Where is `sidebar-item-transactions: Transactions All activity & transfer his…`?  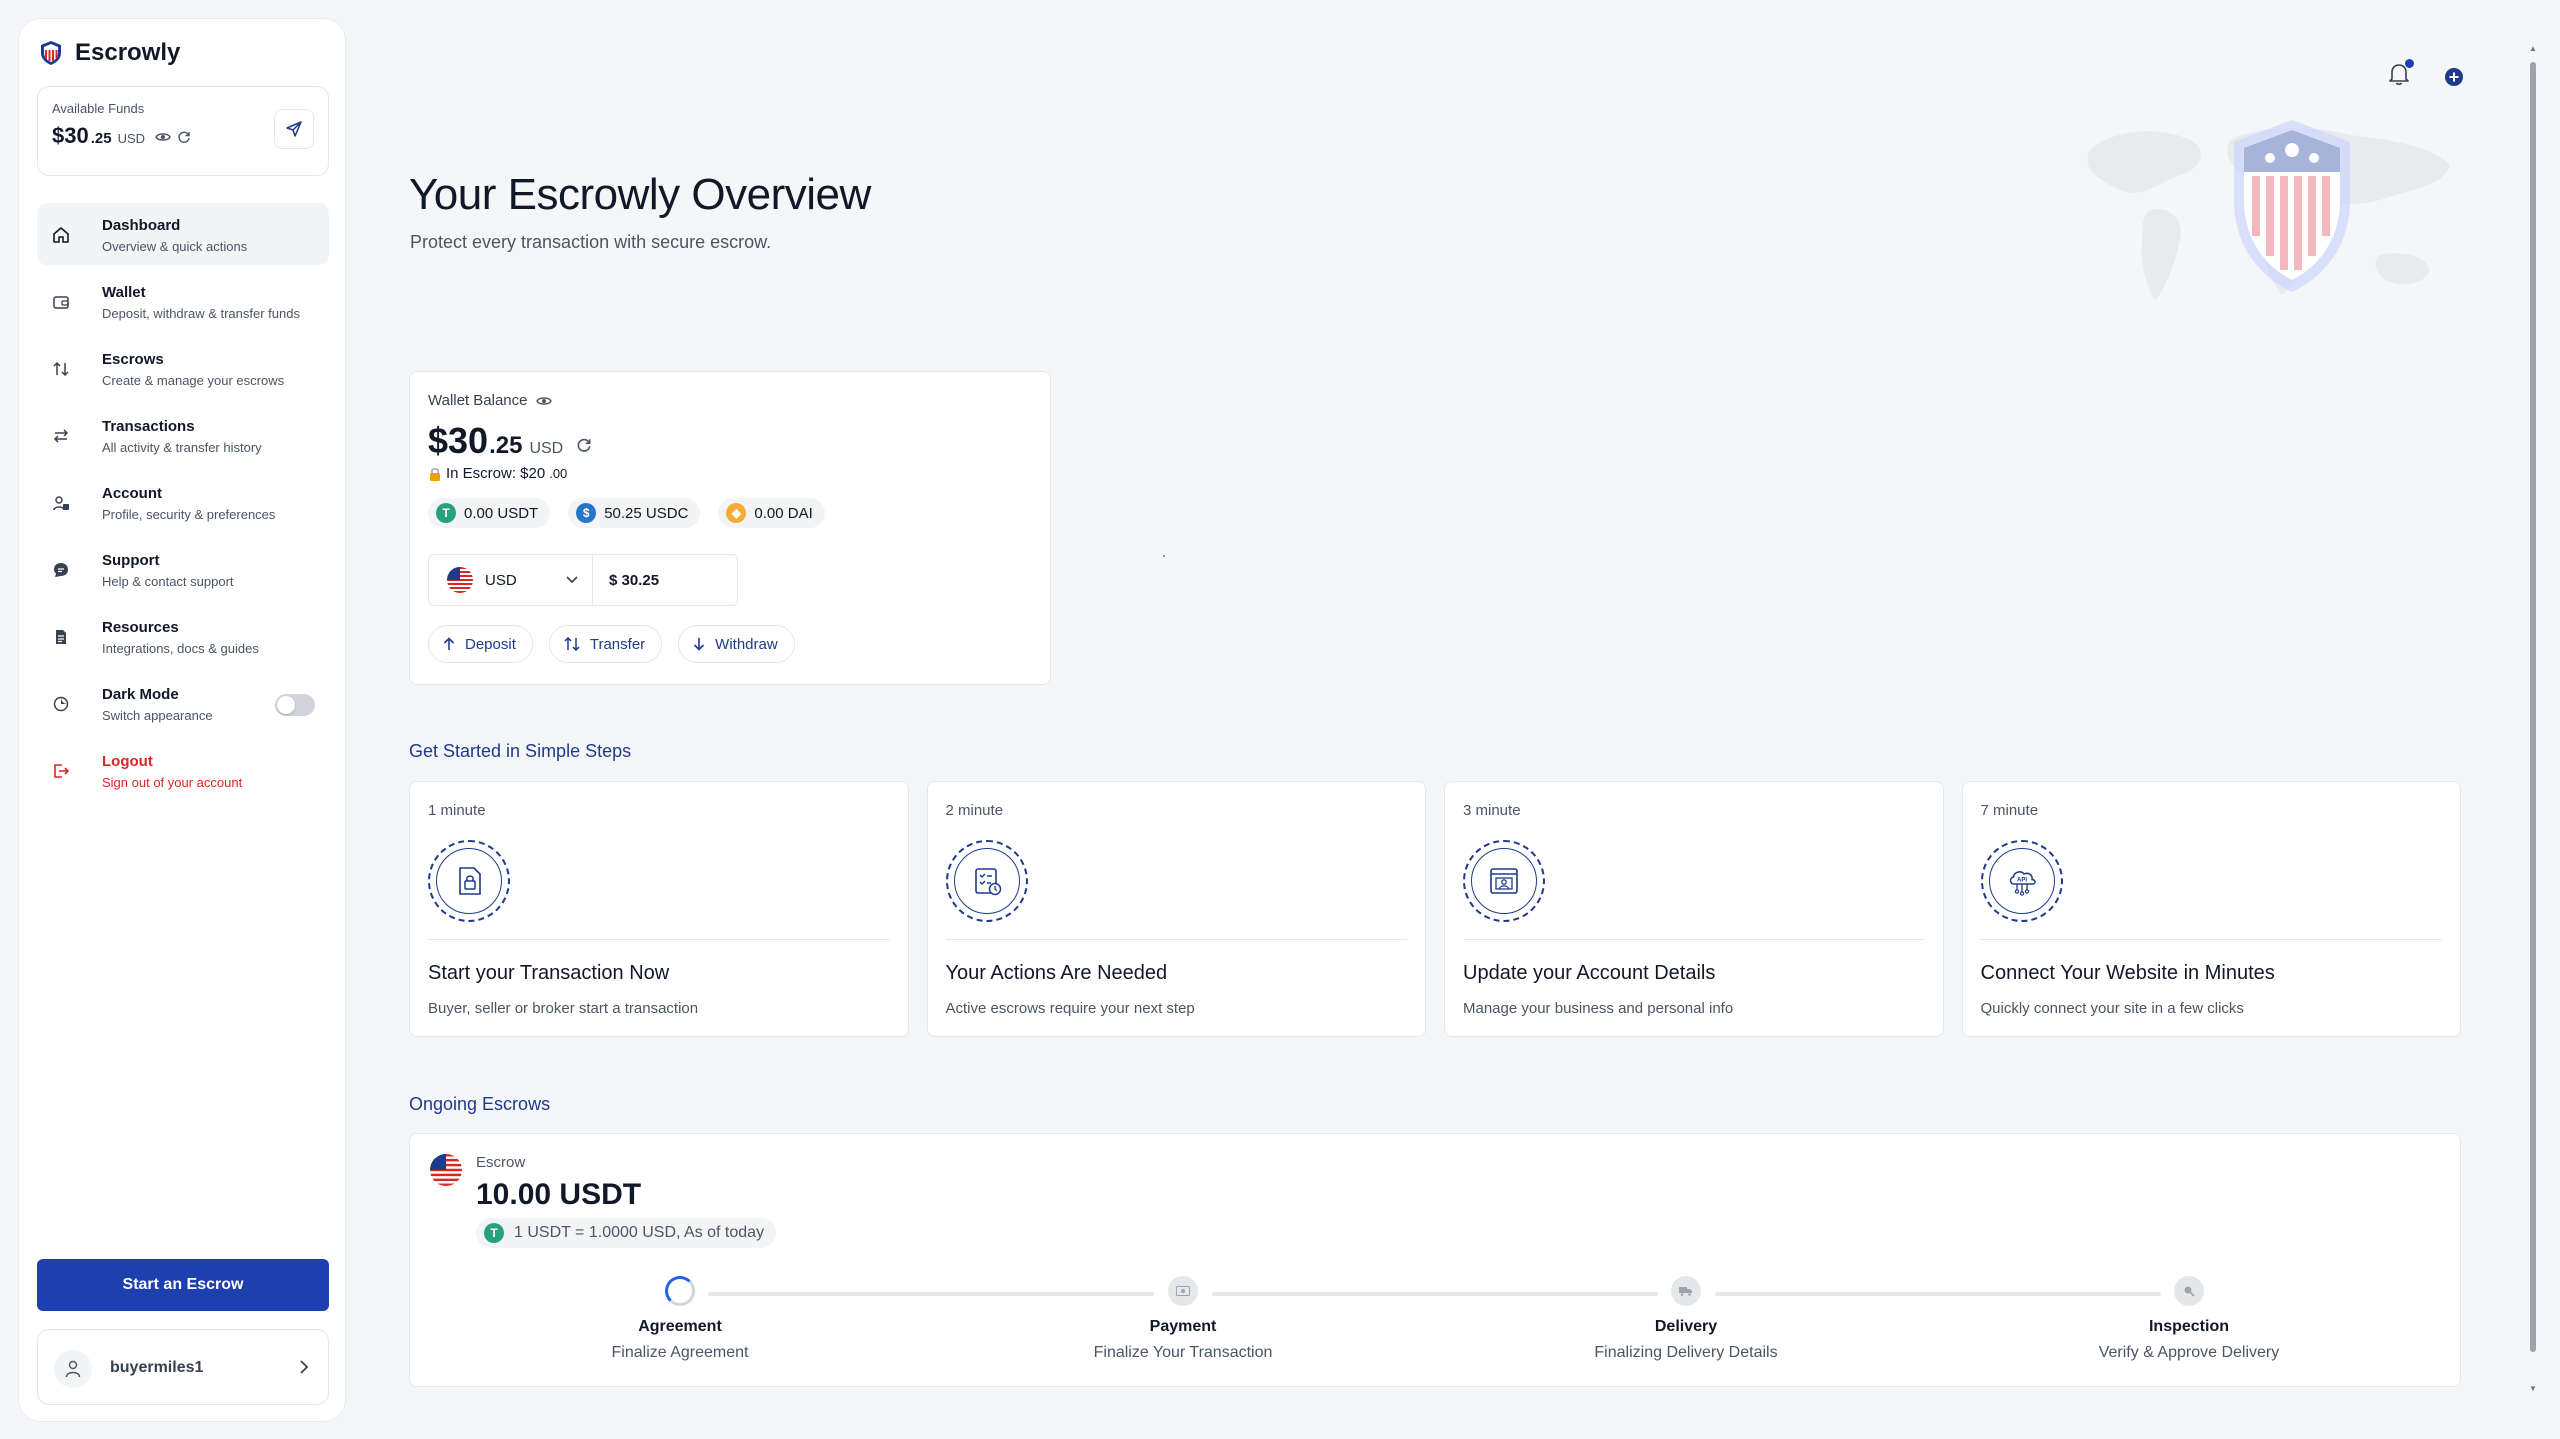 sidebar-item-transactions: Transactions All activity & transfer his… is located at coordinates (183, 435).